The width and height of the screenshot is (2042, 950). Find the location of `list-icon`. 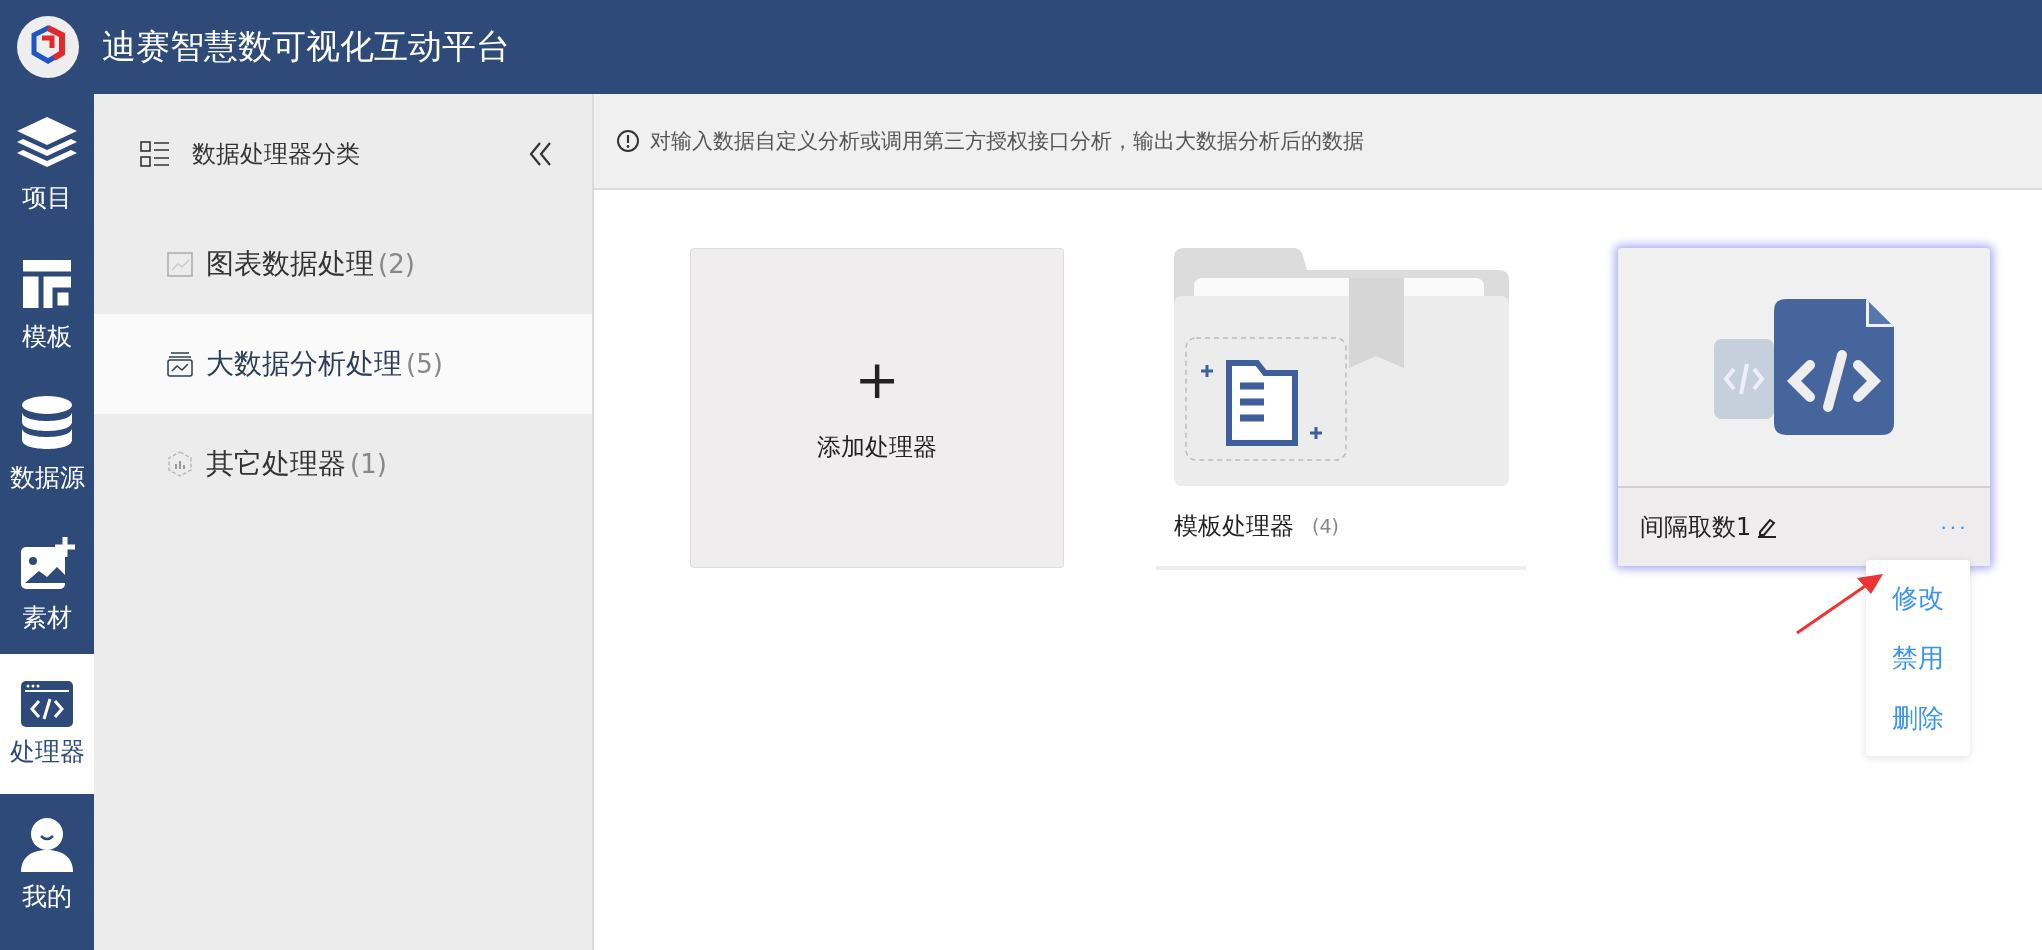

list-icon is located at coordinates (155, 154).